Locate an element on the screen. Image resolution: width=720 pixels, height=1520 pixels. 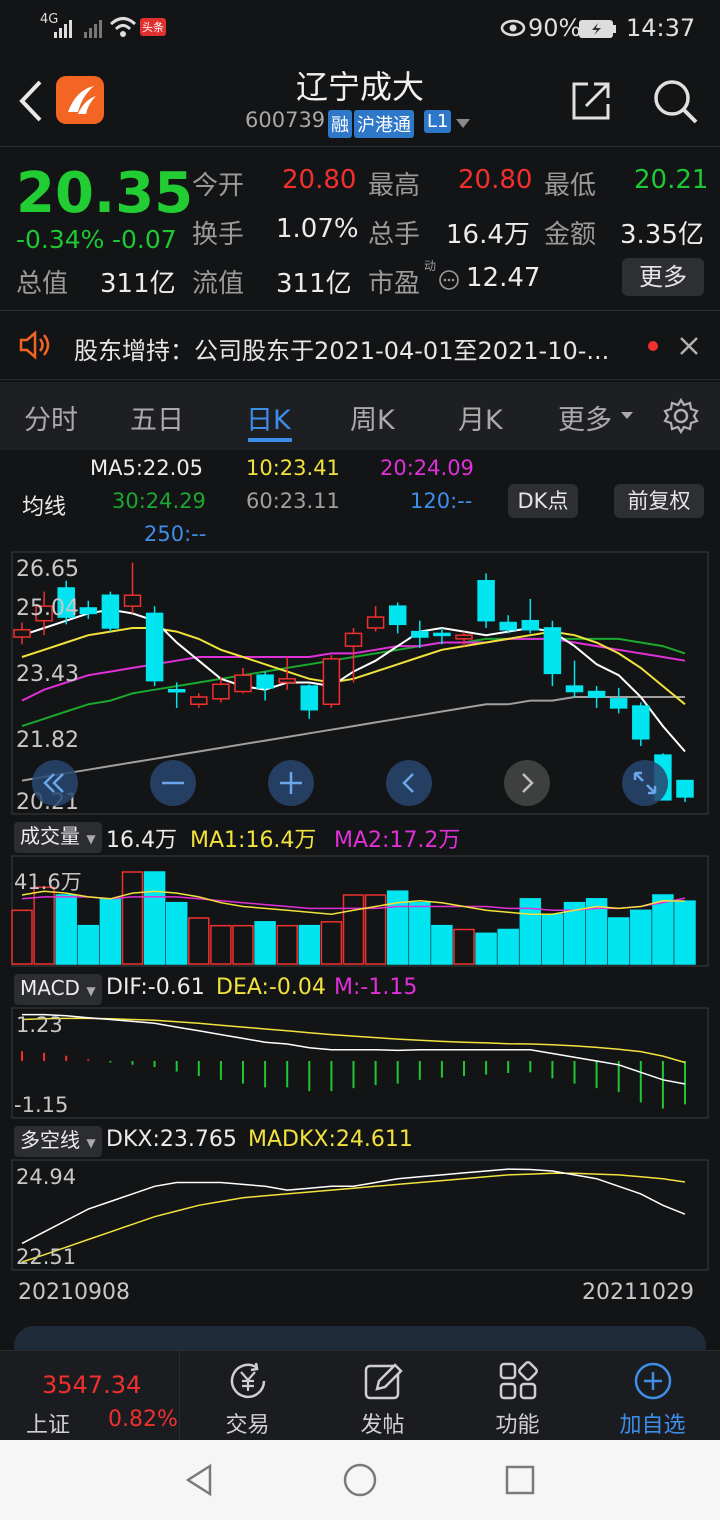
add-watchlist-button: 加自选 is located at coordinates (652, 1396).